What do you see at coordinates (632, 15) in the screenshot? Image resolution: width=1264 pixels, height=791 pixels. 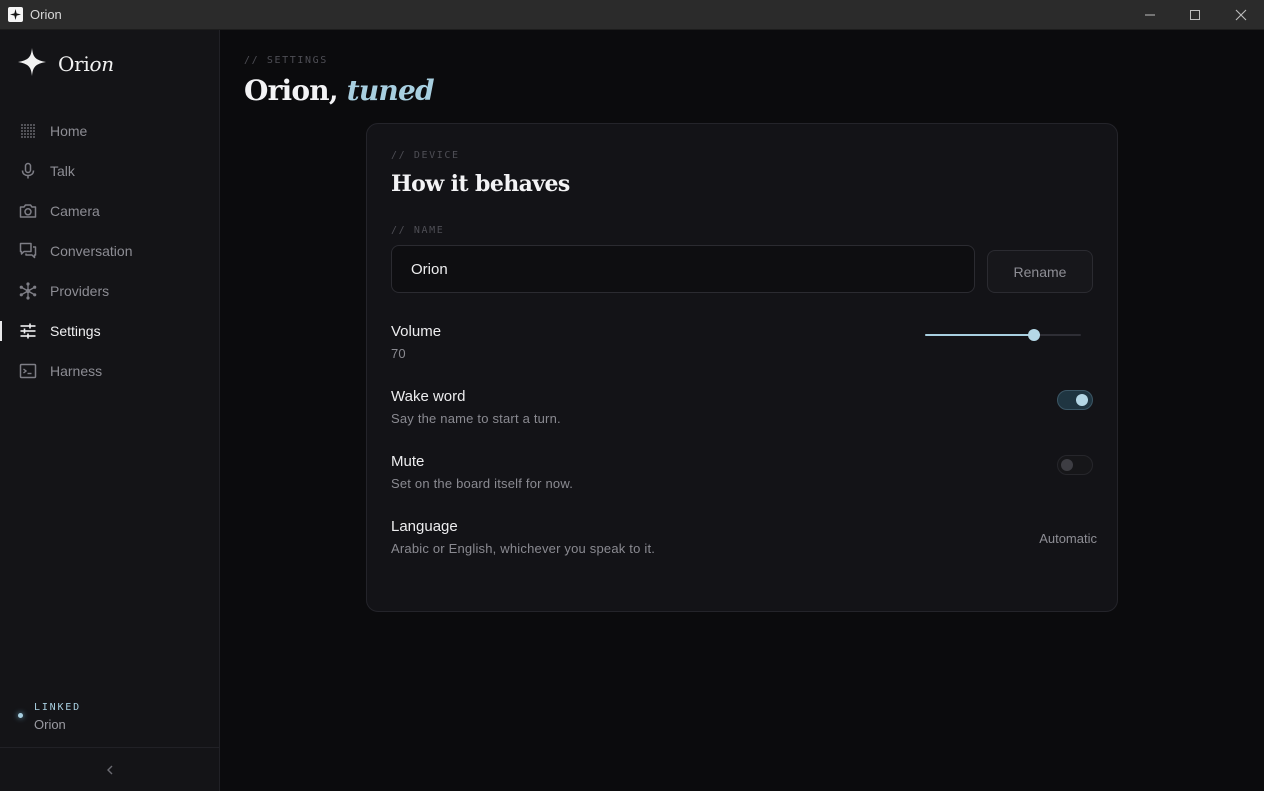 I see `window-titlebar: Orion` at bounding box center [632, 15].